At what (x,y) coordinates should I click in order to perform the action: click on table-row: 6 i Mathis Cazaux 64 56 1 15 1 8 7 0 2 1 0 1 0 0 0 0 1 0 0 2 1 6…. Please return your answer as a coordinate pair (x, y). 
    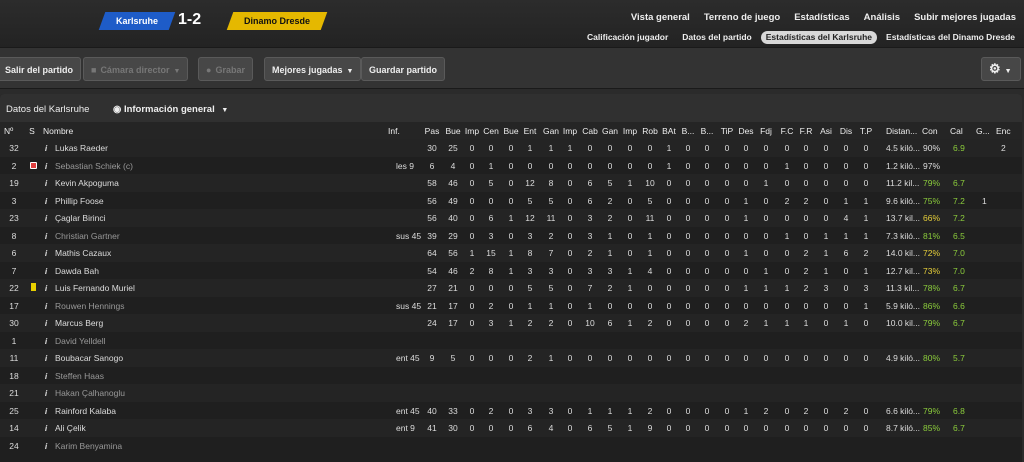
    Looking at the image, I should click on (511, 253).